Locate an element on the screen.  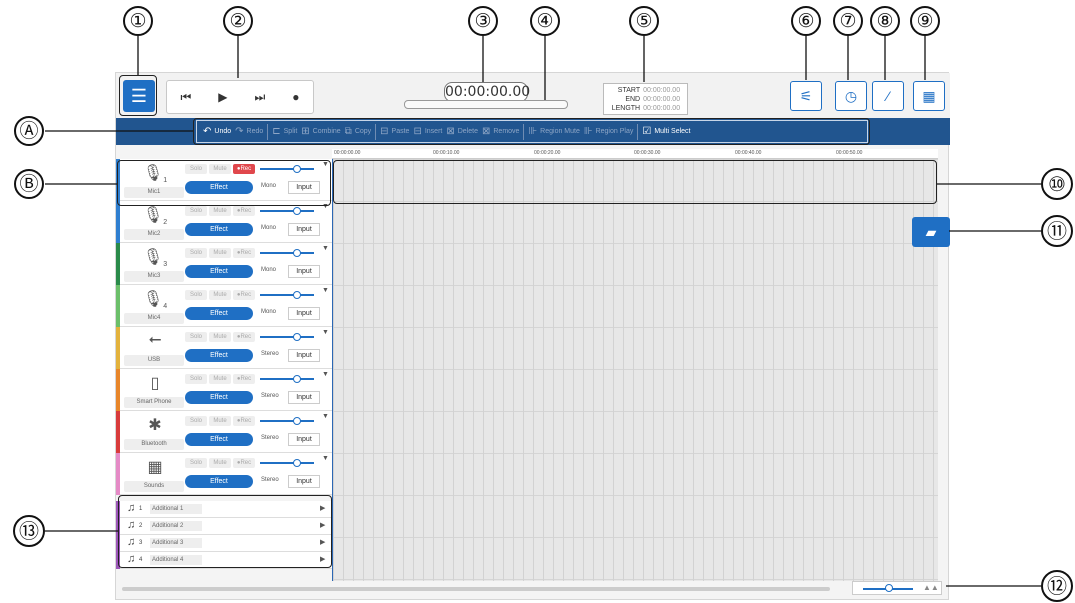
ruler-tick-label: 00:00:40.00 is located at coordinates (748, 153).